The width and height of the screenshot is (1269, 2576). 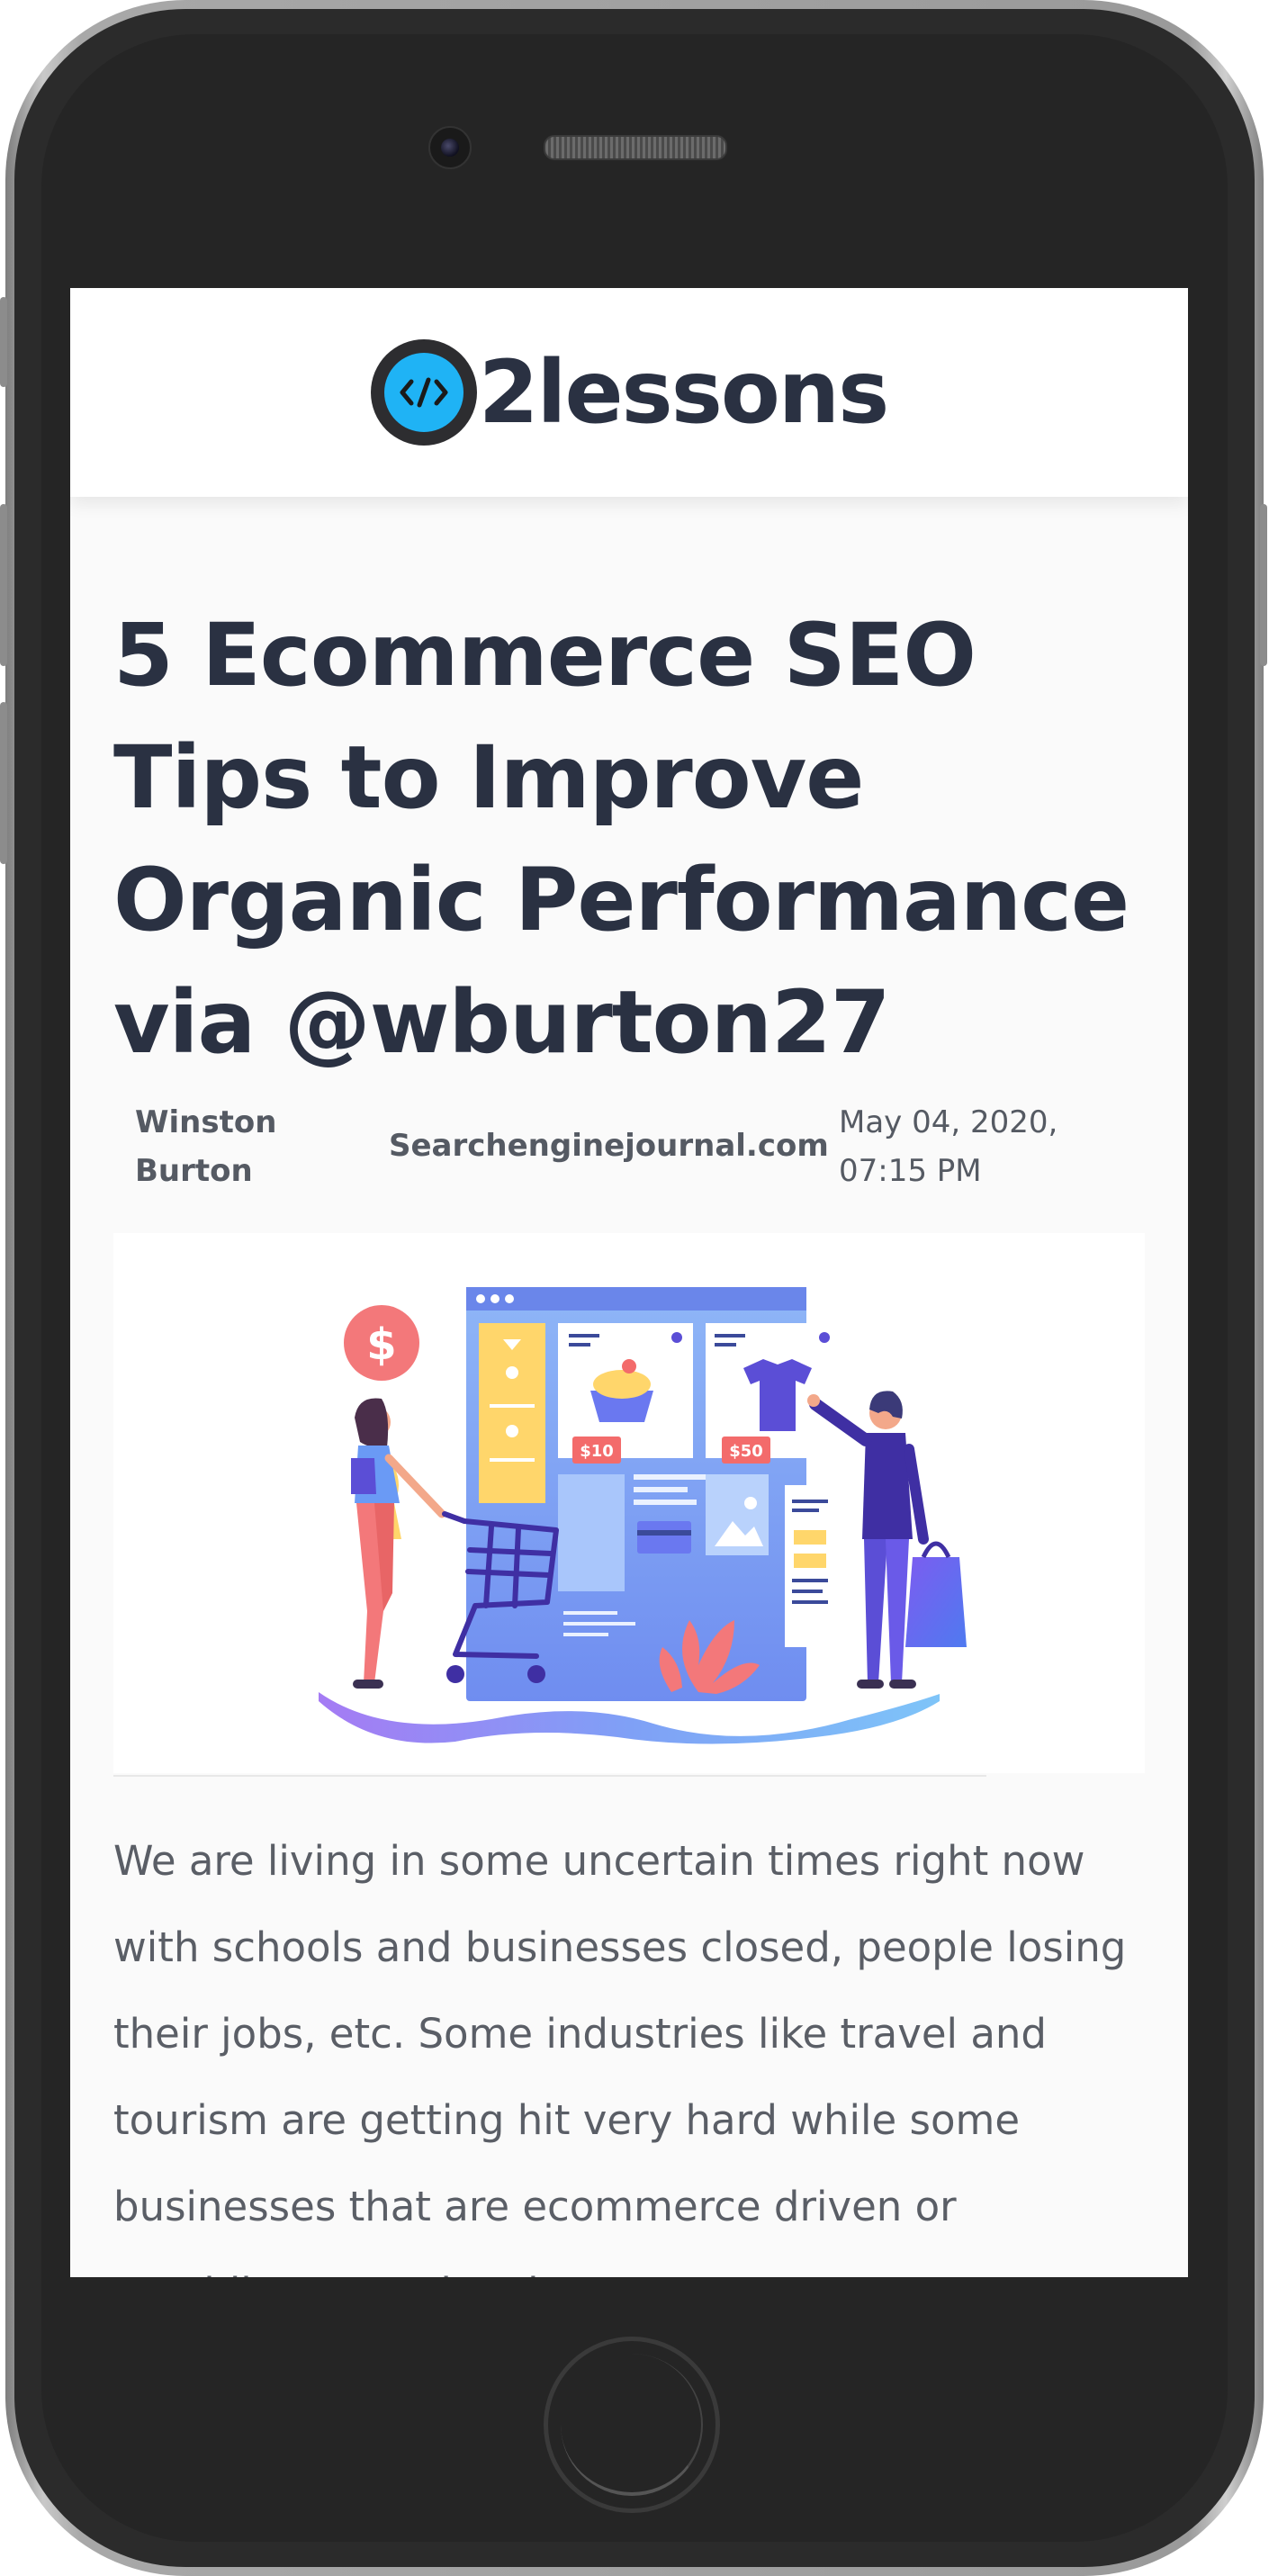 What do you see at coordinates (450, 147) in the screenshot?
I see `front-camera-icon` at bounding box center [450, 147].